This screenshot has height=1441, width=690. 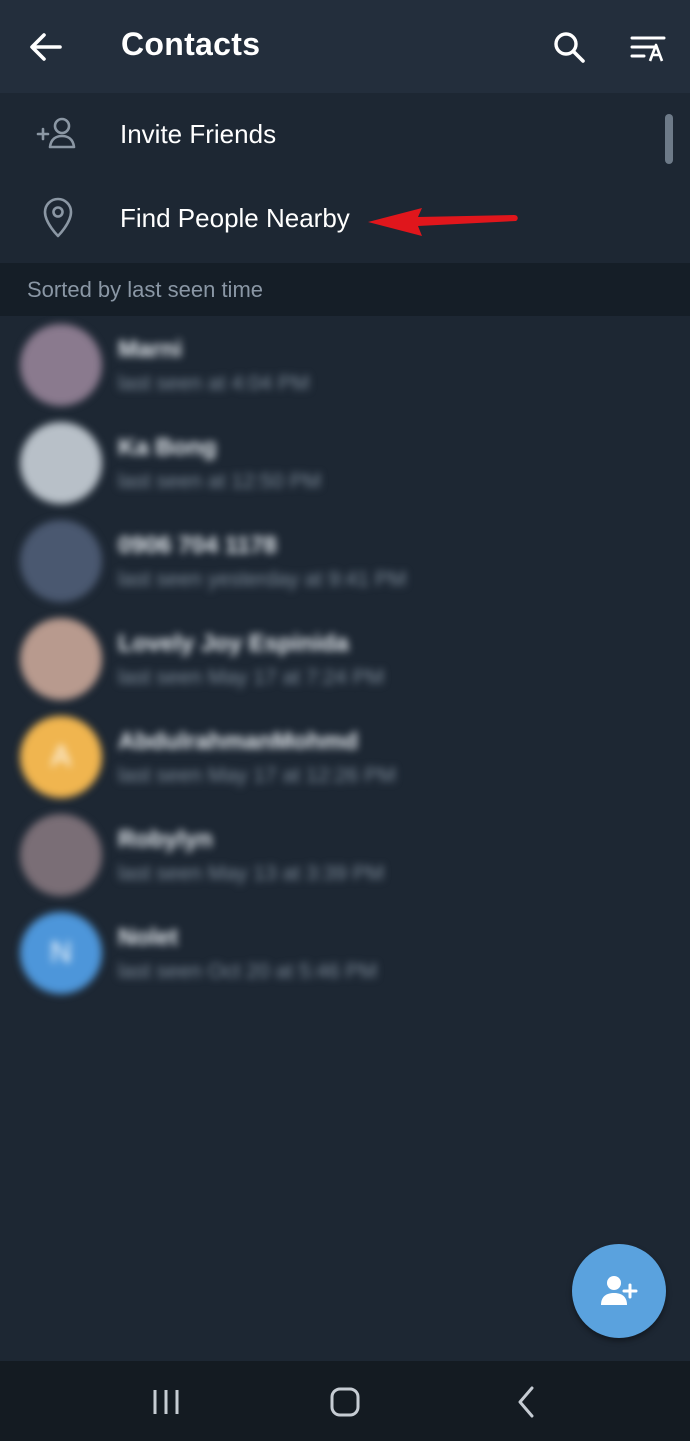 I want to click on contact-name: AbdulrahmanMohmd, so click(x=238, y=741).